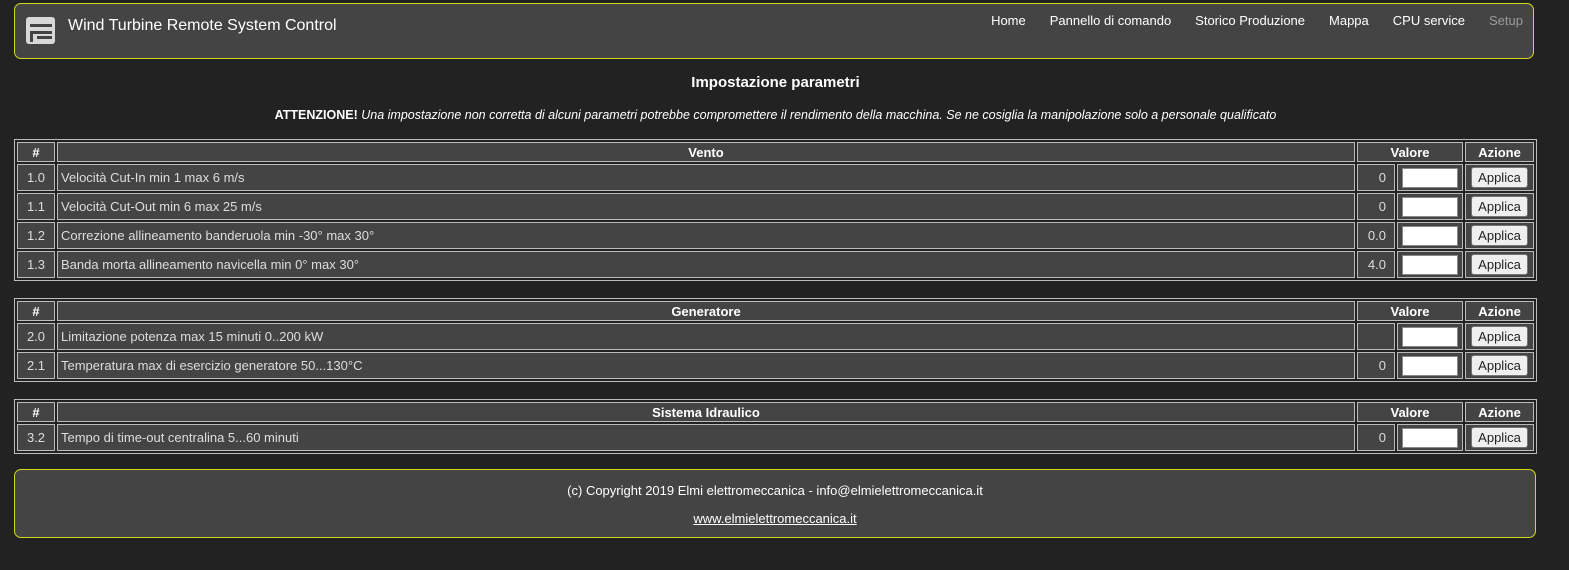 The image size is (1569, 570). I want to click on warning-label: ATTENZIONE!, so click(316, 115).